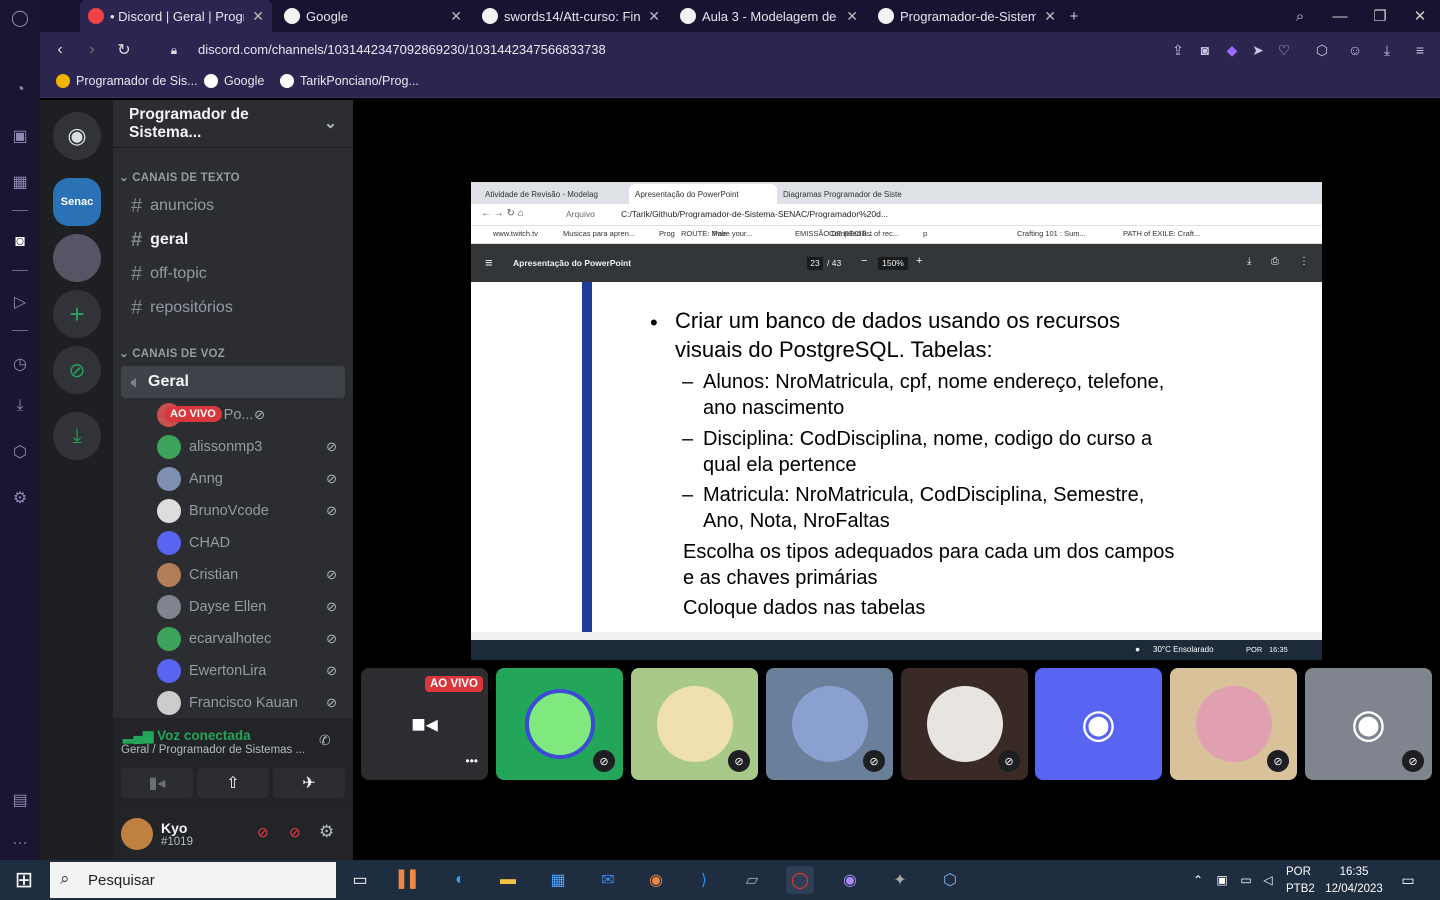 This screenshot has width=1440, height=900. I want to click on opera-icon: ◯, so click(800, 880).